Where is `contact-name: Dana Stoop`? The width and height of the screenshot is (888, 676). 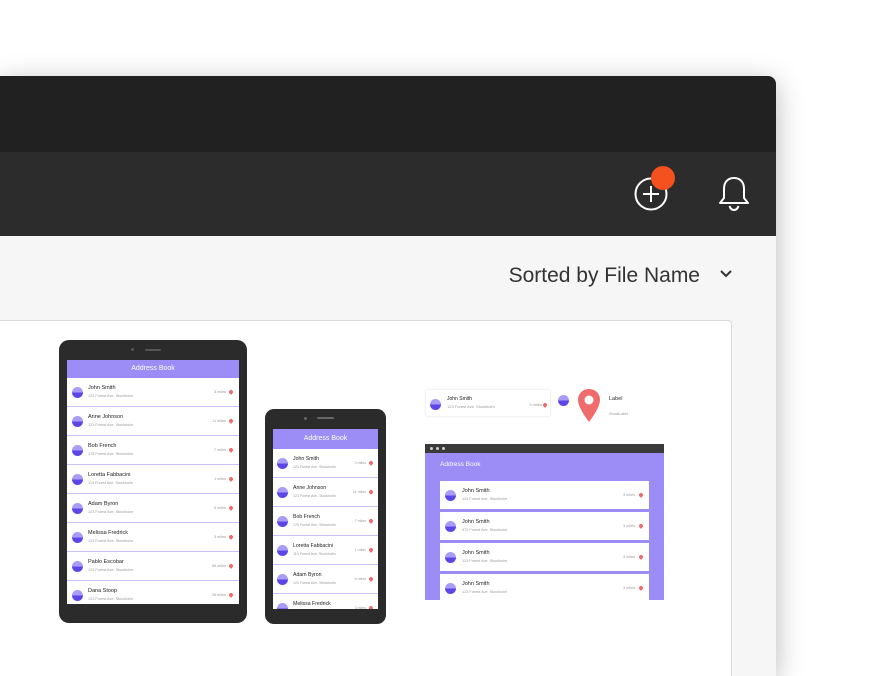
contact-name: Dana Stoop is located at coordinates (103, 591).